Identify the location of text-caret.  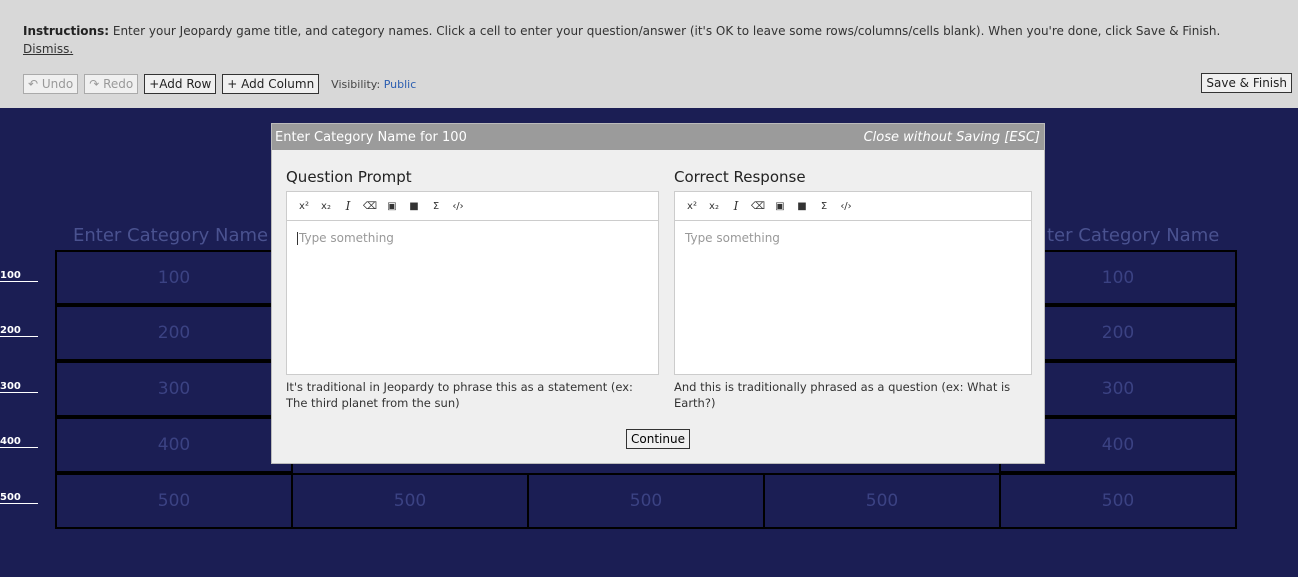
(297, 238).